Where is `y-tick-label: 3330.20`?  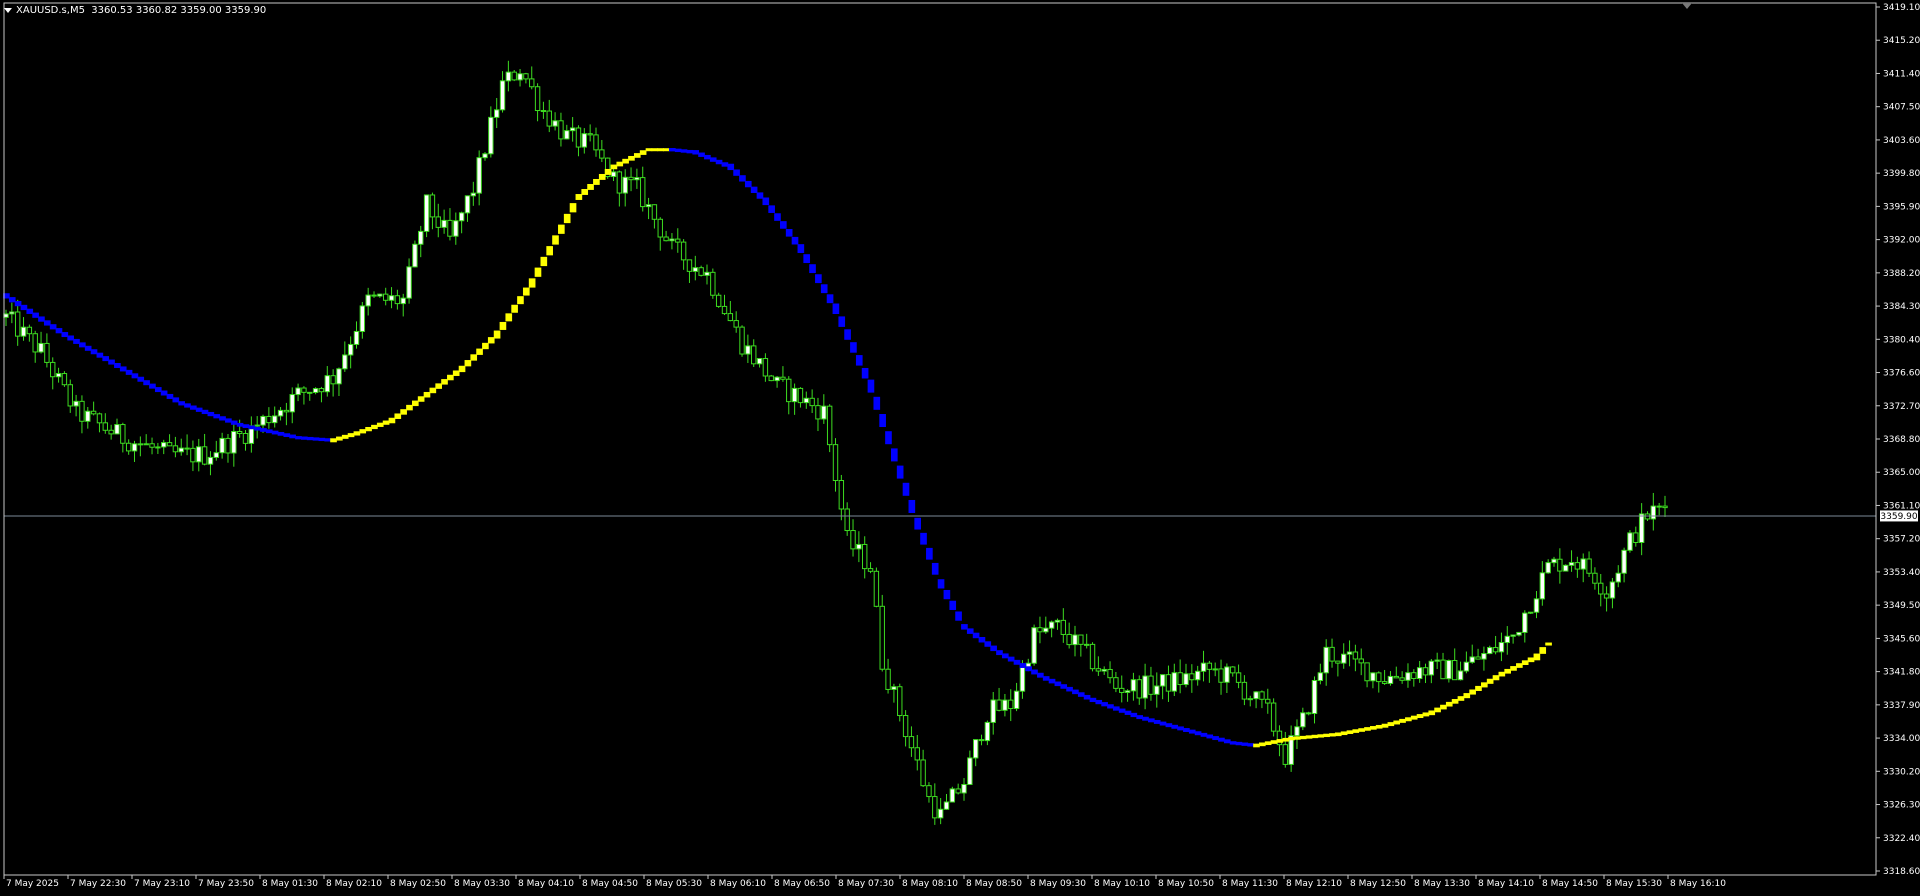
y-tick-label: 3330.20 is located at coordinates (1901, 772).